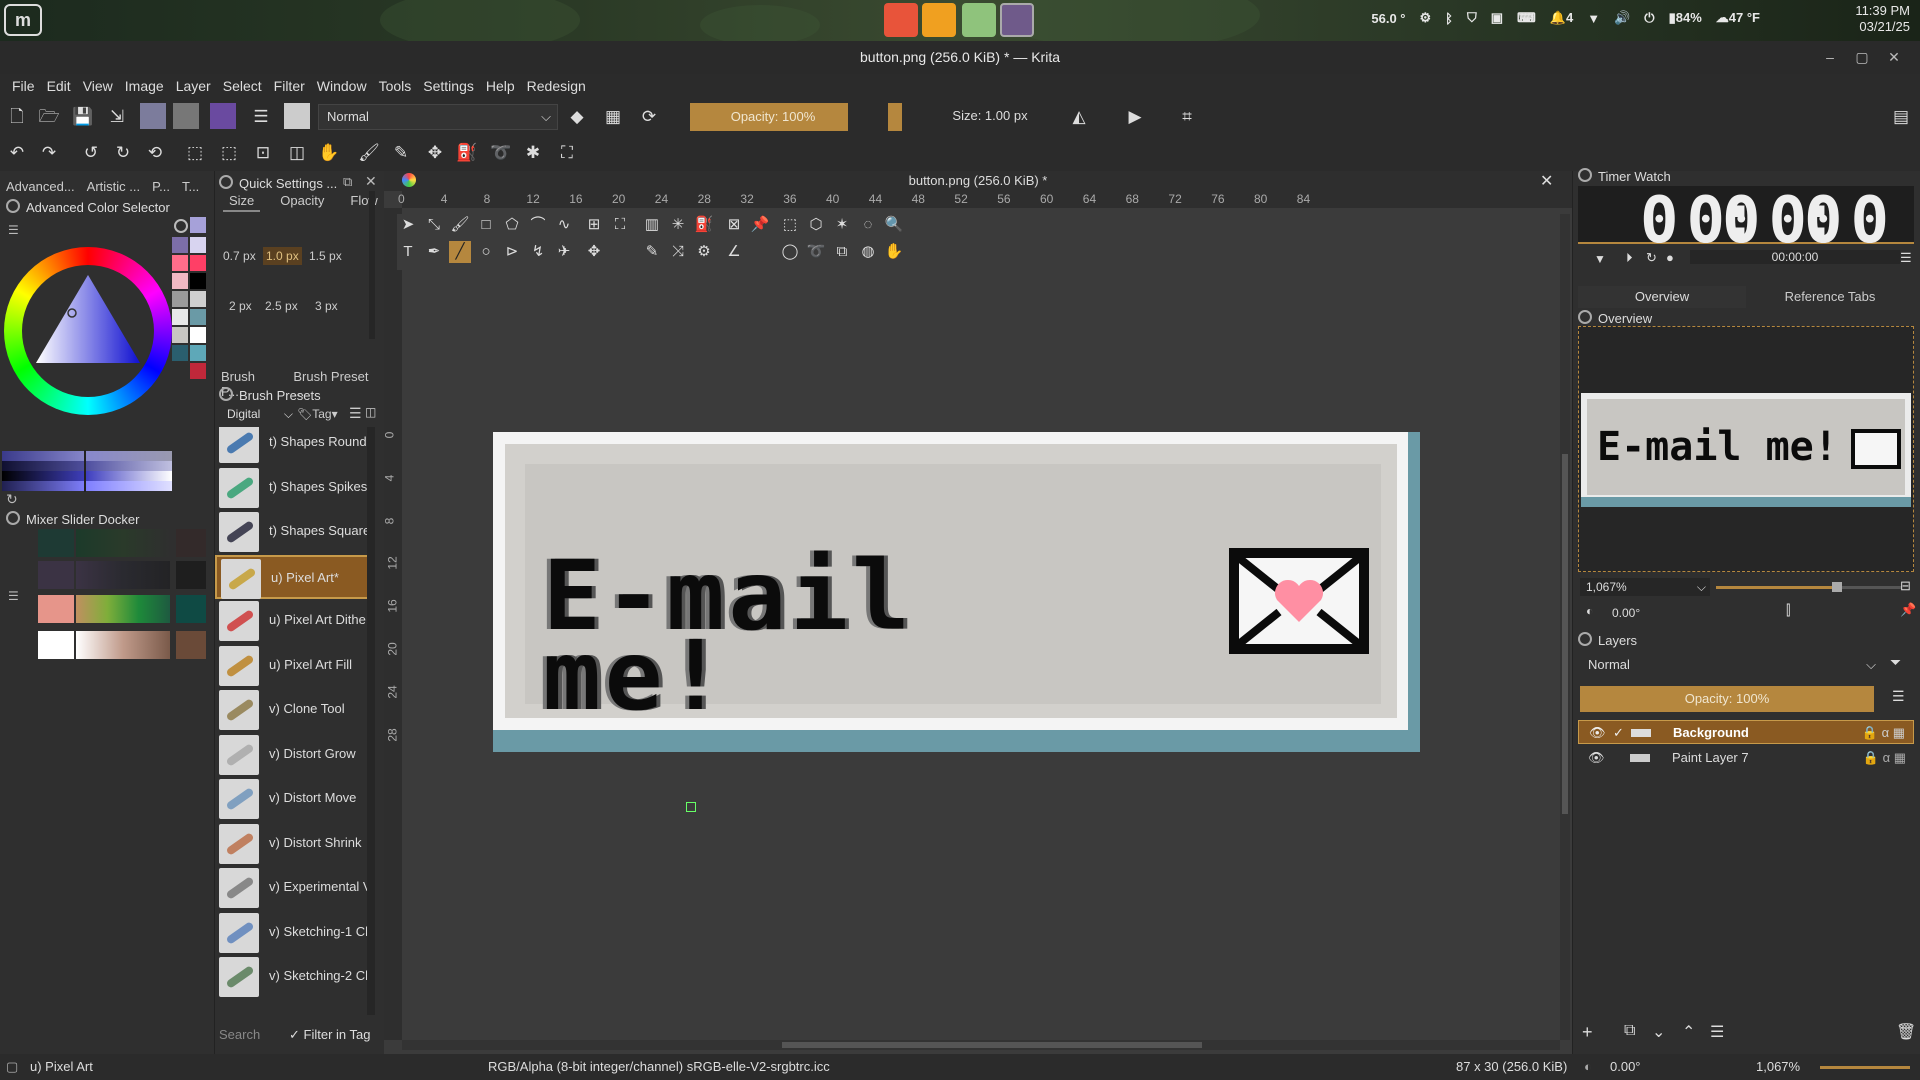 The image size is (1920, 1080). What do you see at coordinates (895, 117) in the screenshot?
I see `flow-indicator` at bounding box center [895, 117].